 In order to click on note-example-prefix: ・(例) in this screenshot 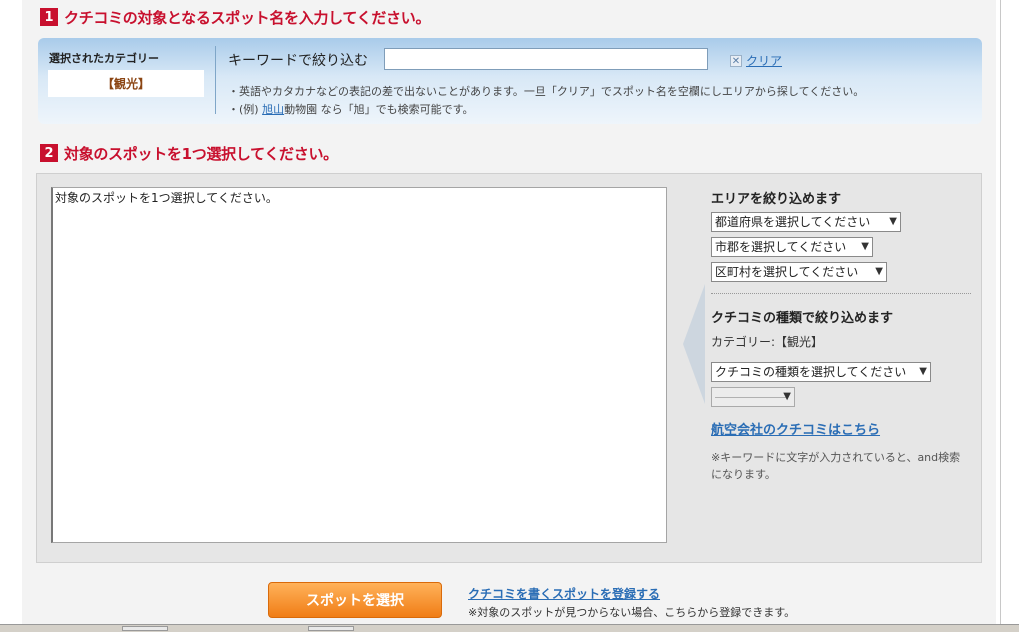, I will do `click(243, 109)`.